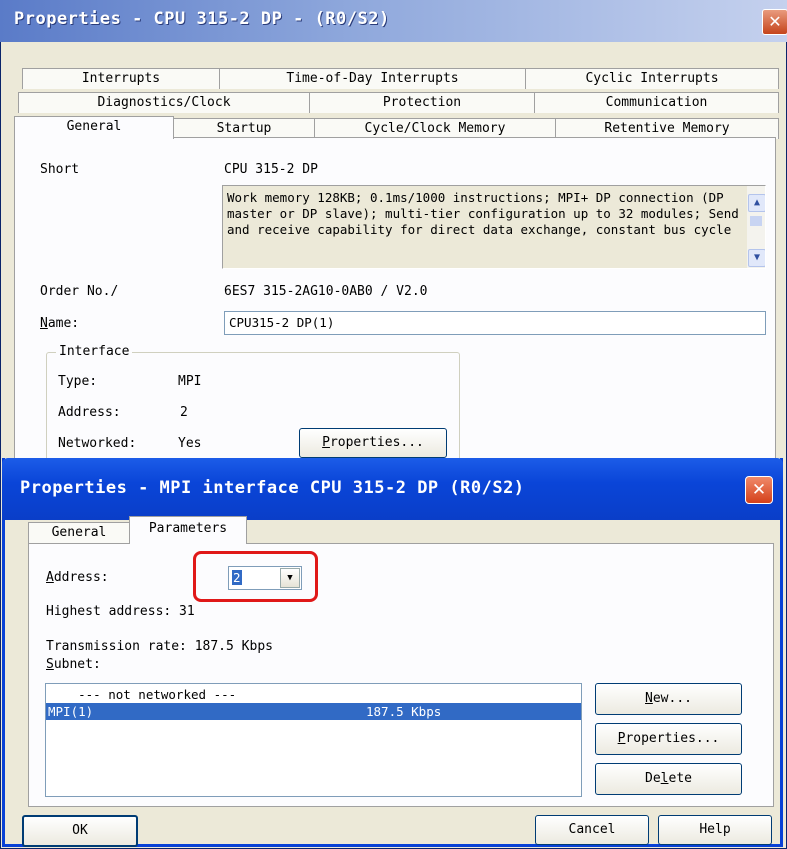  What do you see at coordinates (393, 21) in the screenshot?
I see `outer-title-bar: Properties - CPU 315-2 DP - (R0/S2)` at bounding box center [393, 21].